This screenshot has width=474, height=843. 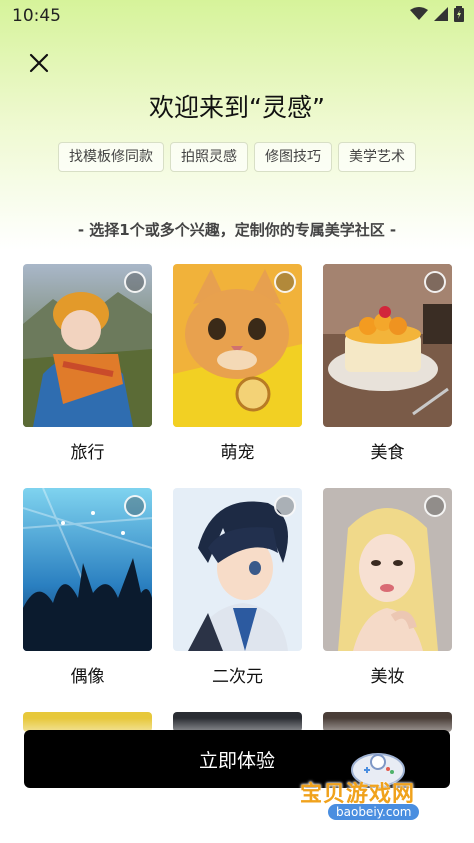 I want to click on signal-icon, so click(x=441, y=14).